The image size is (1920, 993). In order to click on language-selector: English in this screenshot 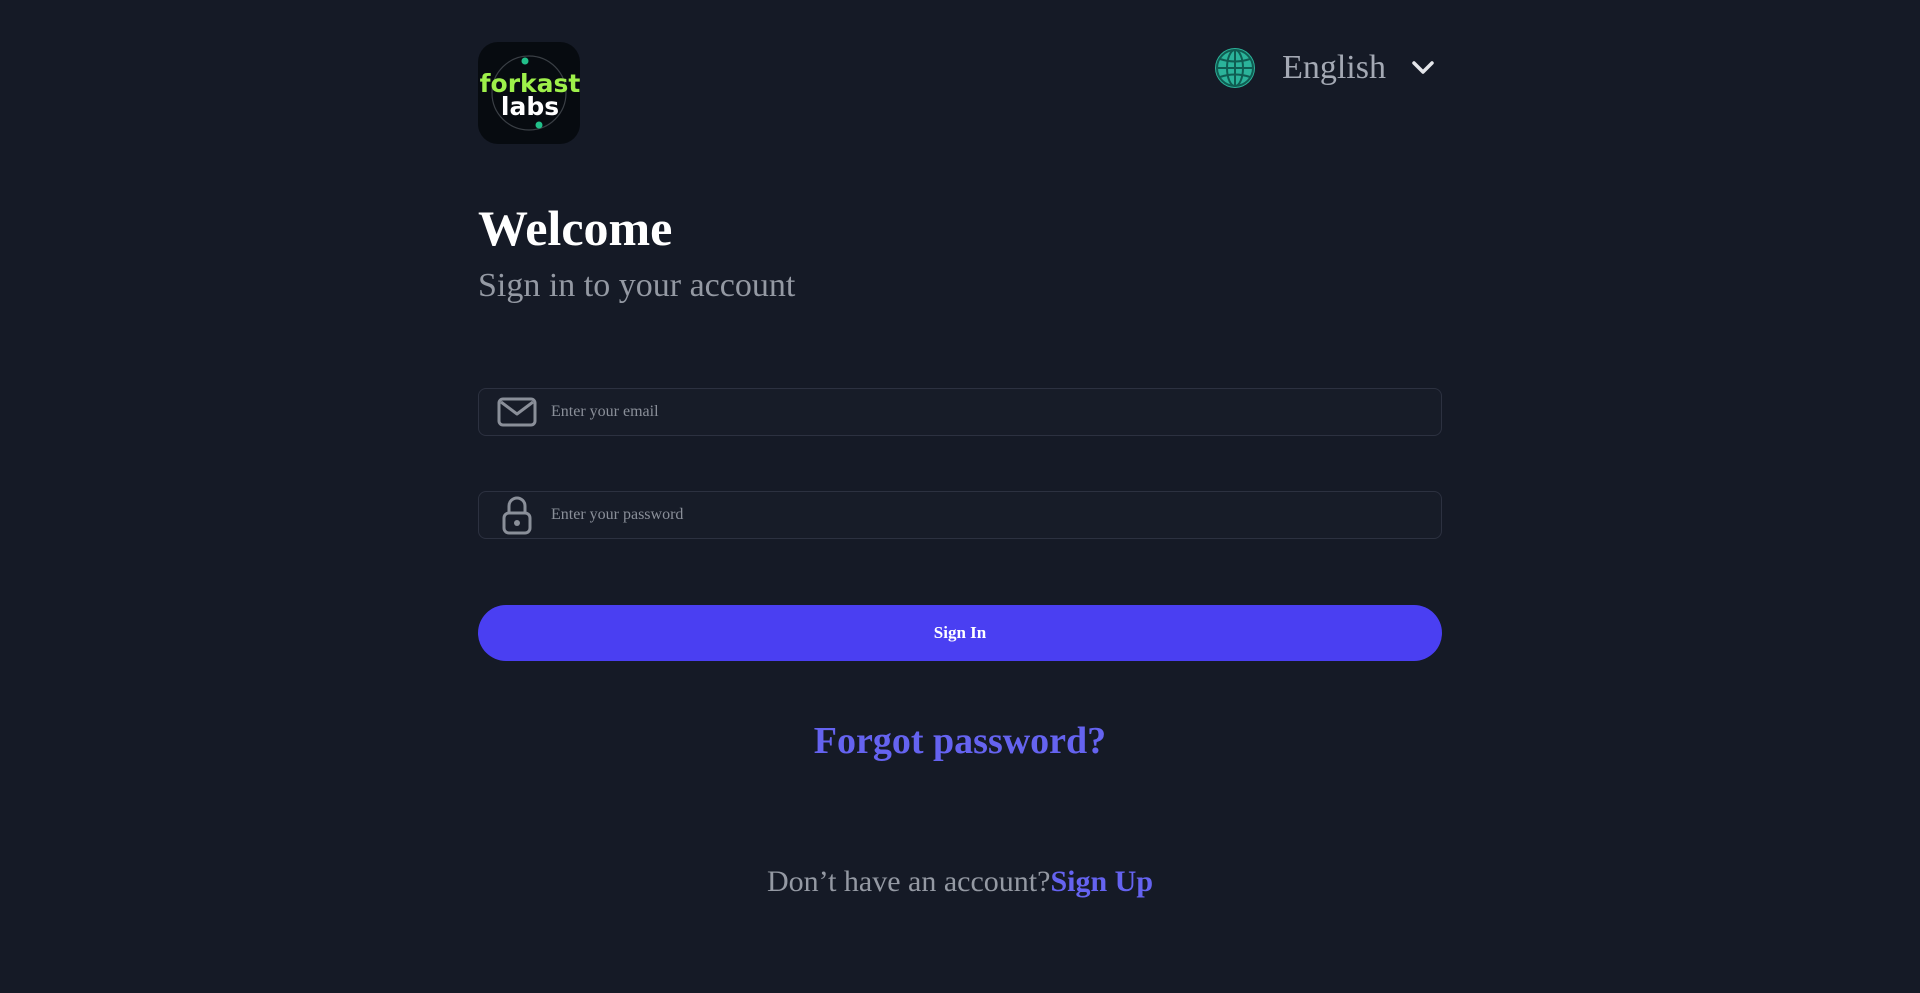, I will do `click(1328, 68)`.